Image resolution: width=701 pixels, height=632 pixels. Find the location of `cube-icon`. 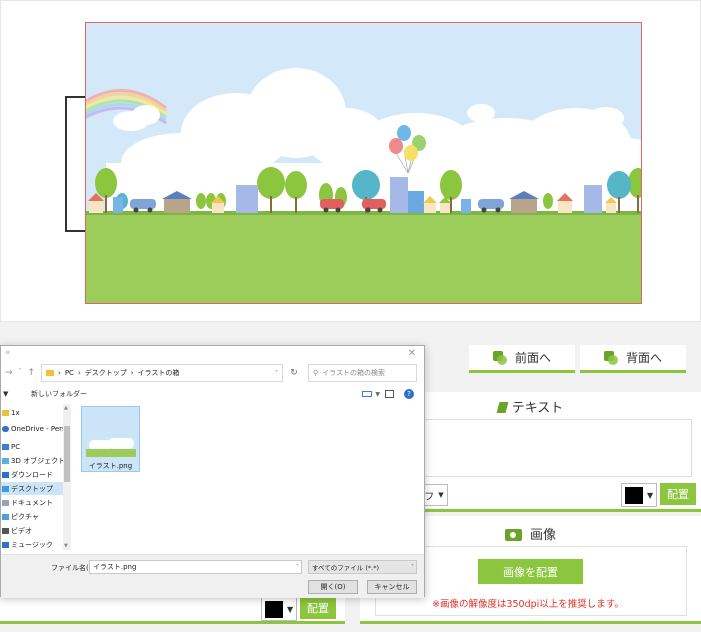

cube-icon is located at coordinates (5, 460).